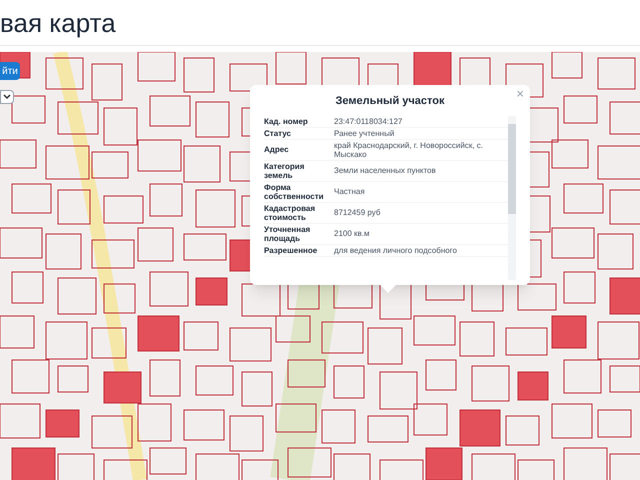  Describe the element at coordinates (352, 233) in the screenshot. I see `field-value: 2100 кв.м` at that location.